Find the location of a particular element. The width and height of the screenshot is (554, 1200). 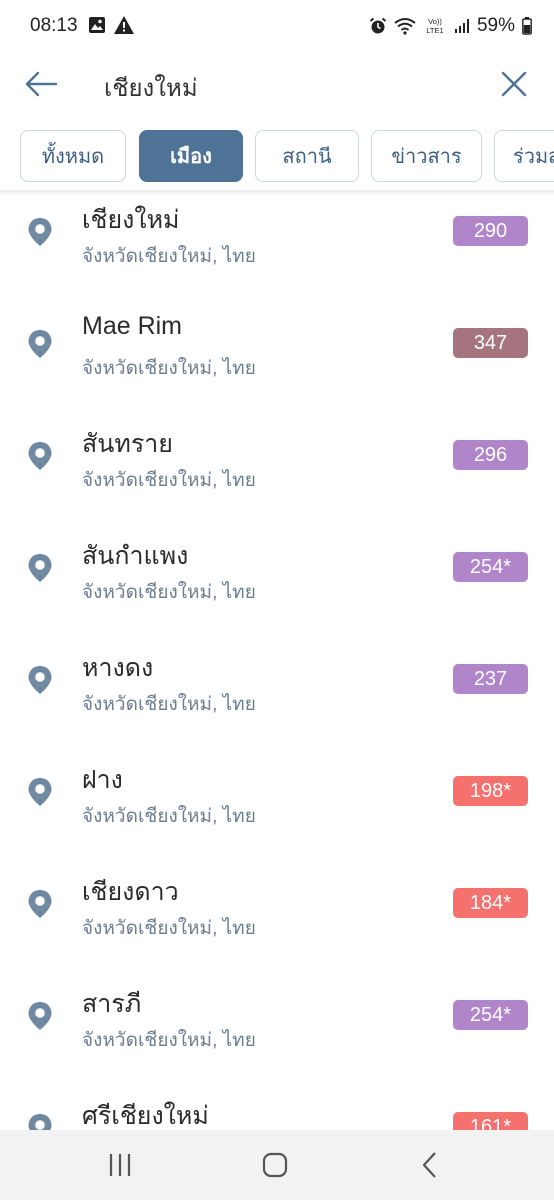

volte-top-label: Vo)) is located at coordinates (435, 21).